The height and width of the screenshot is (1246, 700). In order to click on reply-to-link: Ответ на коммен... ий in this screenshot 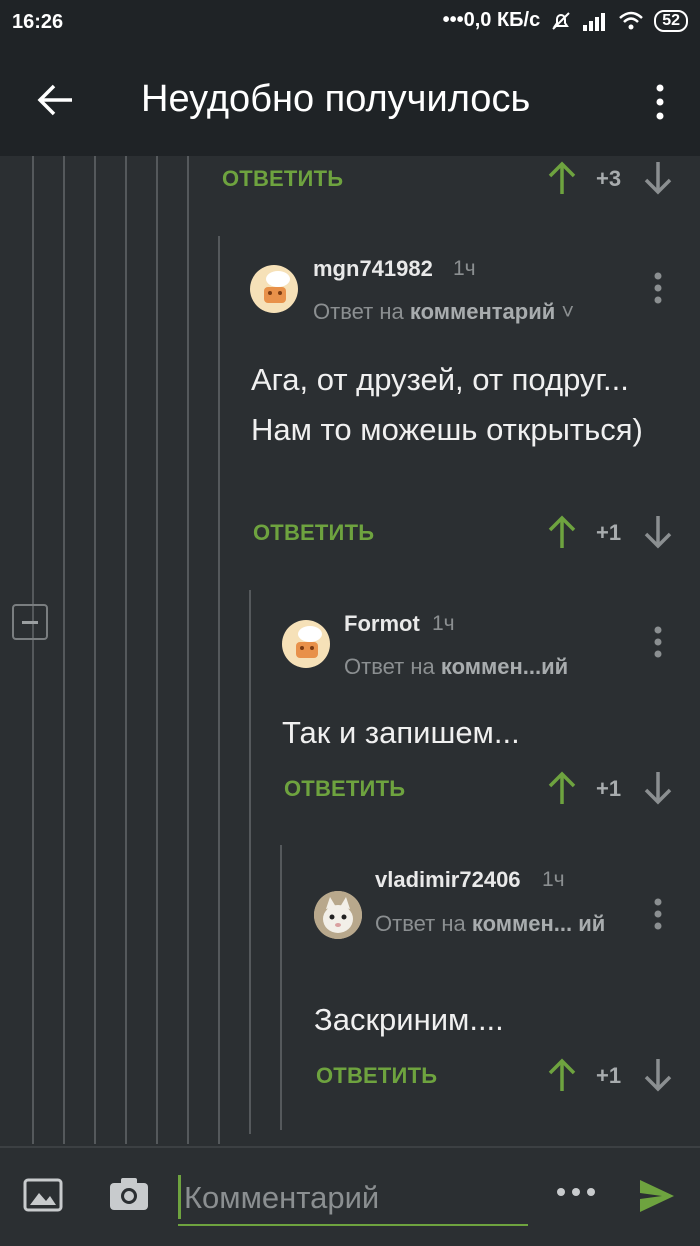, I will do `click(500, 924)`.